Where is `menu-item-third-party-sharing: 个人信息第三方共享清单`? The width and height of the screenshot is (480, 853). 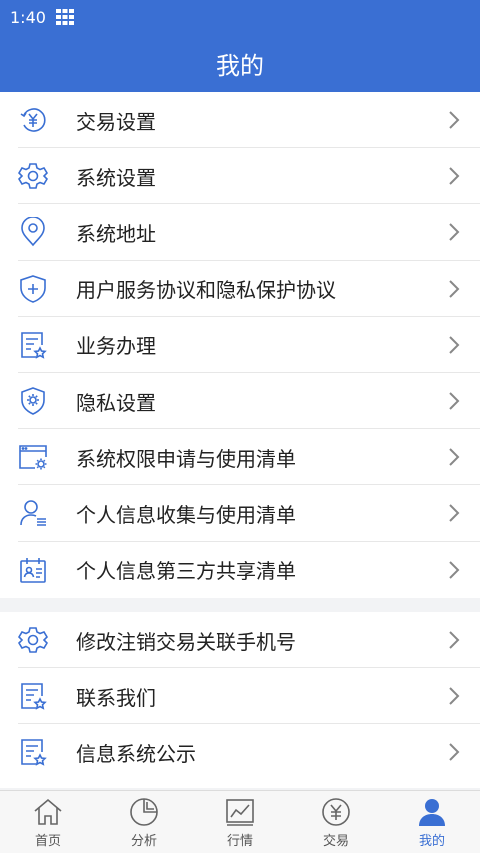 menu-item-third-party-sharing: 个人信息第三方共享清单 is located at coordinates (240, 570).